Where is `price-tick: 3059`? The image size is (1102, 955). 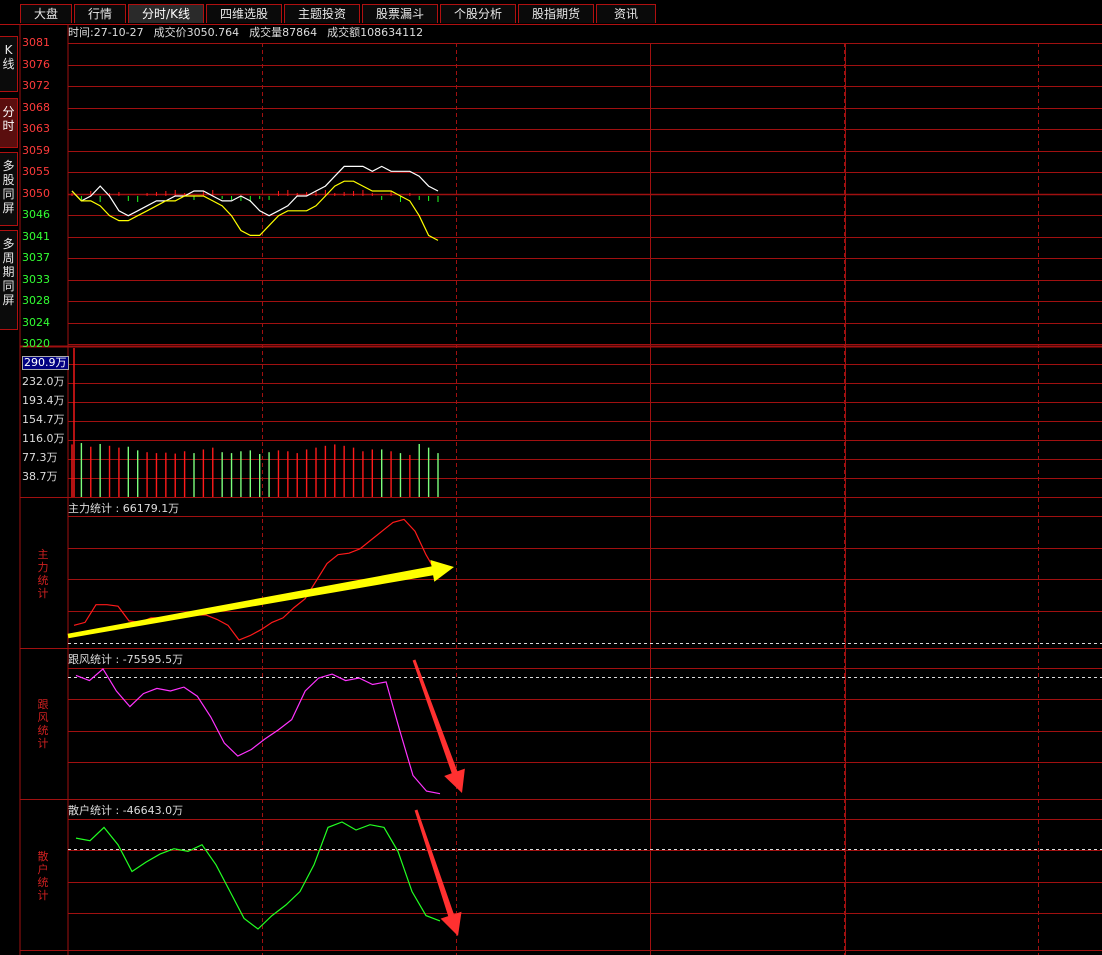 price-tick: 3059 is located at coordinates (36, 150).